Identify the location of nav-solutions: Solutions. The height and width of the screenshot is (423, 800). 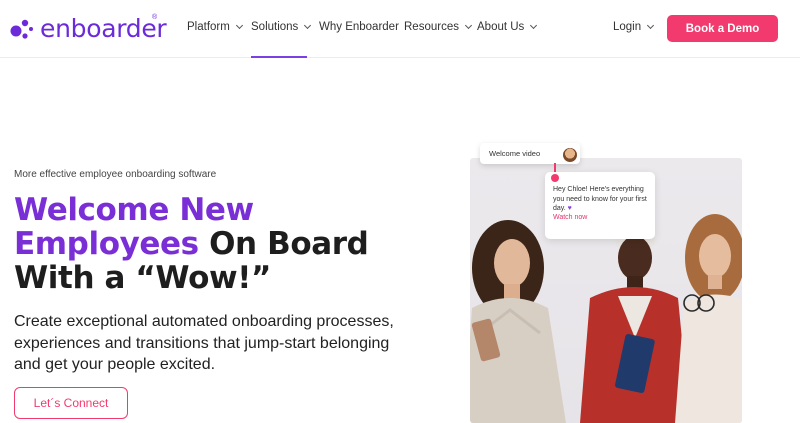
(281, 27).